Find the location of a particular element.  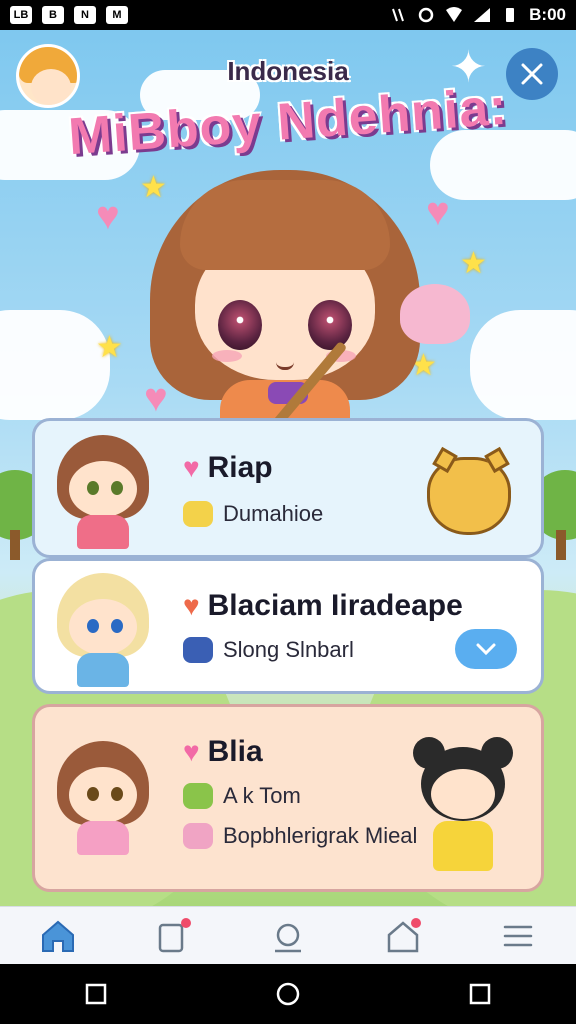

expand-button is located at coordinates (486, 649).